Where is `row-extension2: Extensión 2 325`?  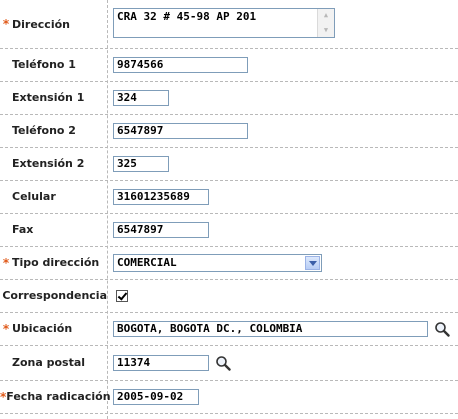
row-extension2: Extensión 2 325 is located at coordinates (229, 163).